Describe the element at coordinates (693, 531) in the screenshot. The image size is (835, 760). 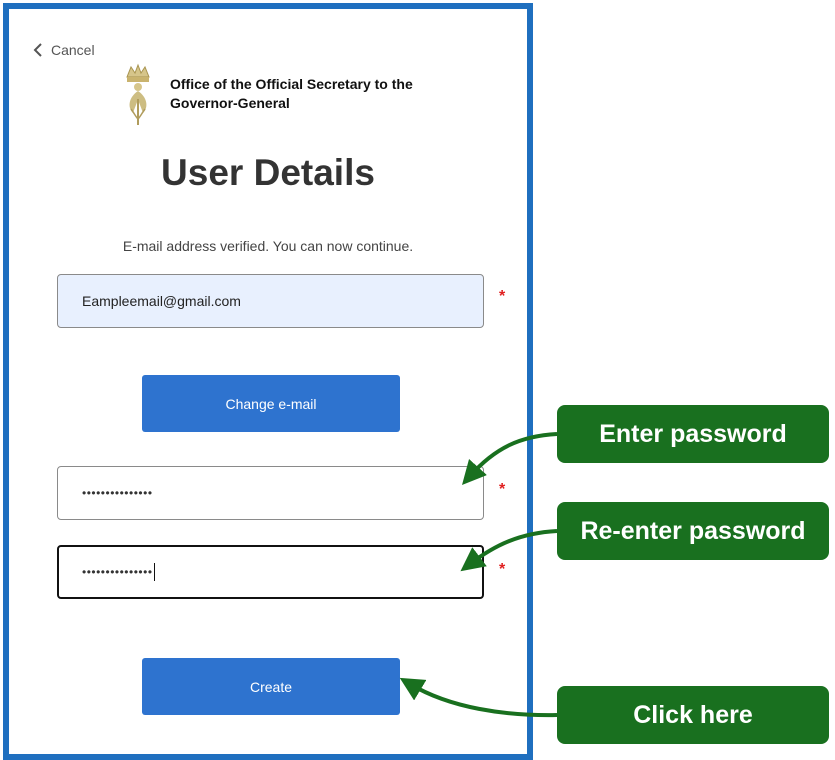
I see `callout-reenter-password: Re-enter password` at that location.